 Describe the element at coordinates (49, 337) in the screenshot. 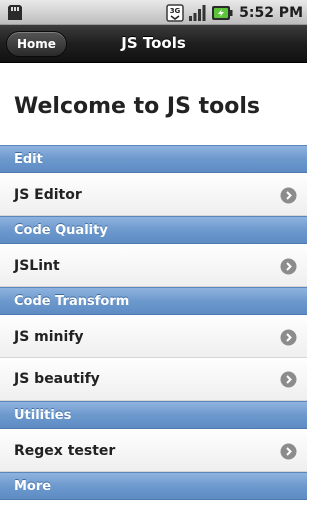

I see `list-item-label: JS minify` at that location.